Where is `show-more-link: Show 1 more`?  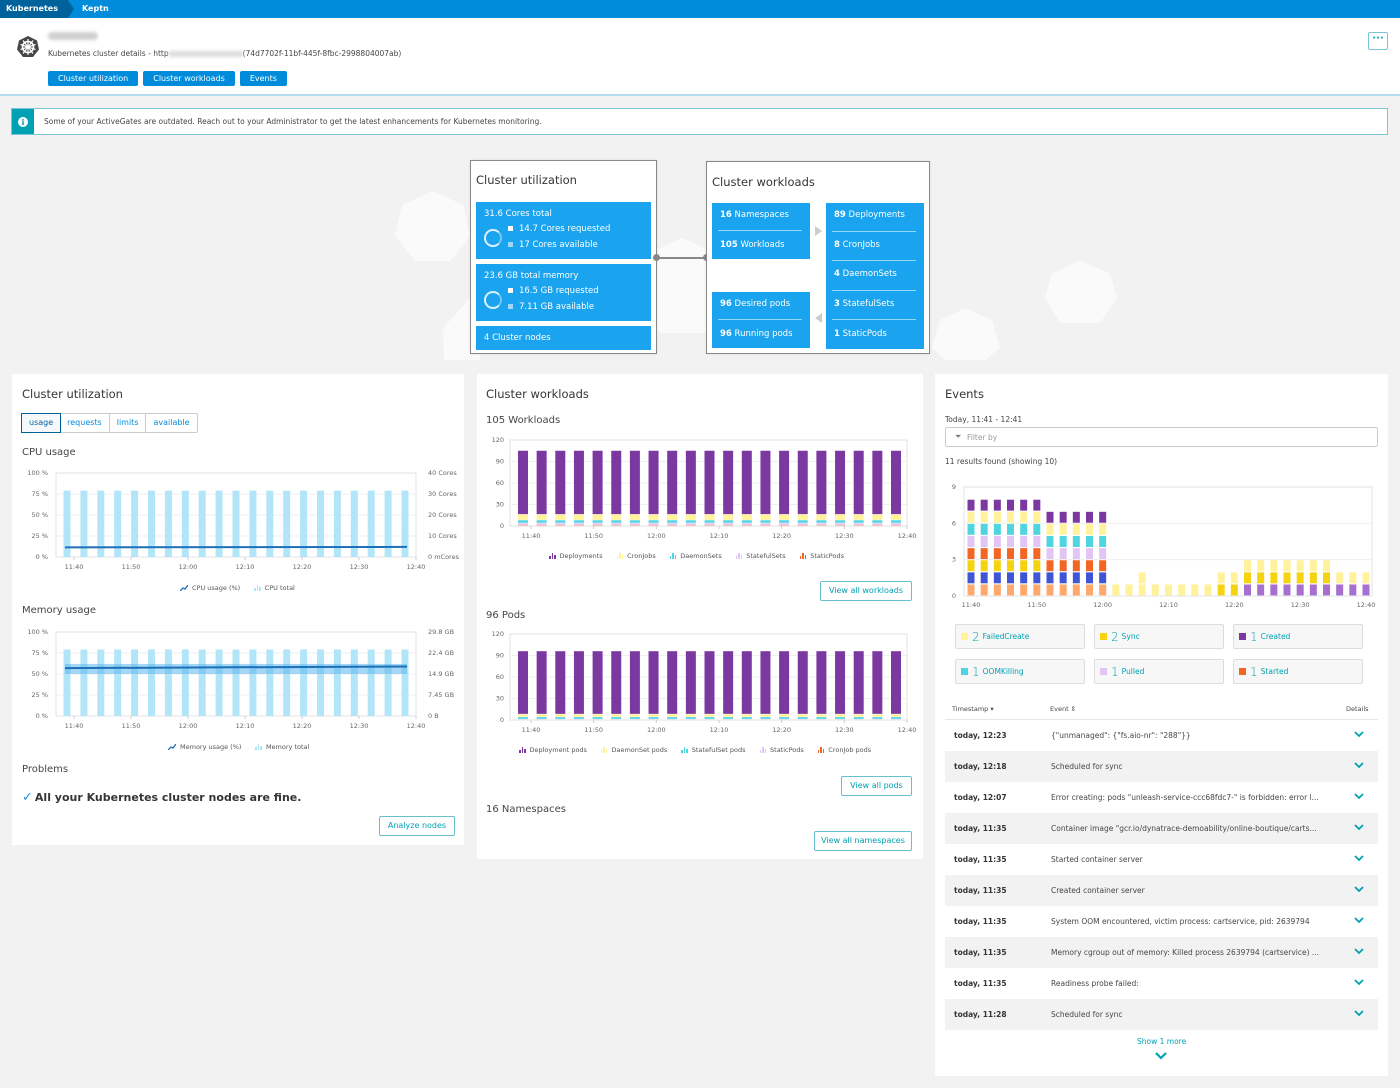 show-more-link: Show 1 more is located at coordinates (1161, 1041).